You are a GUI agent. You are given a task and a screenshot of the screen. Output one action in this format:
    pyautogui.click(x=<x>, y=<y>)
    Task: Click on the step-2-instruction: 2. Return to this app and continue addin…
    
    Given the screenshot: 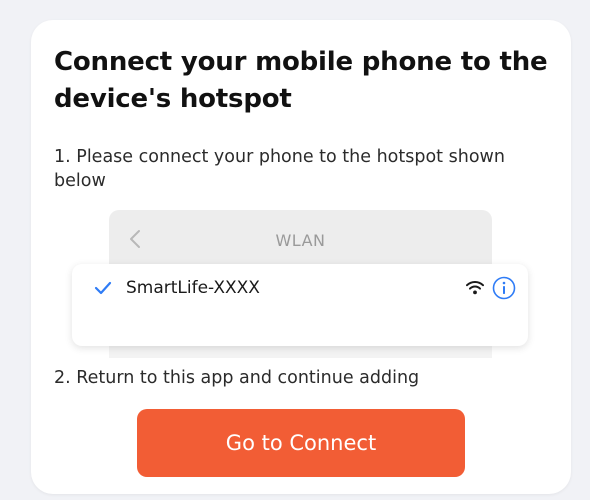 What is the action you would take?
    pyautogui.click(x=237, y=378)
    